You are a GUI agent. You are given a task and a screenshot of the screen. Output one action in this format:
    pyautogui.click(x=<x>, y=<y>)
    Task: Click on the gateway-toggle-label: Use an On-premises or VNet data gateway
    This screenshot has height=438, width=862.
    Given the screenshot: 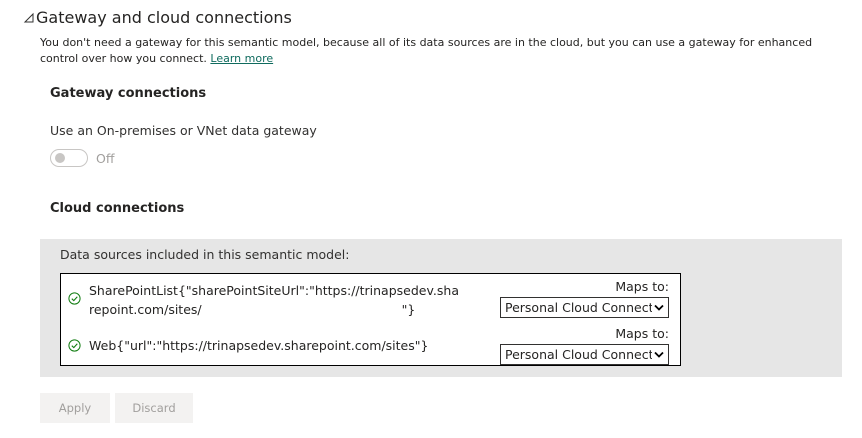 What is the action you would take?
    pyautogui.click(x=183, y=130)
    